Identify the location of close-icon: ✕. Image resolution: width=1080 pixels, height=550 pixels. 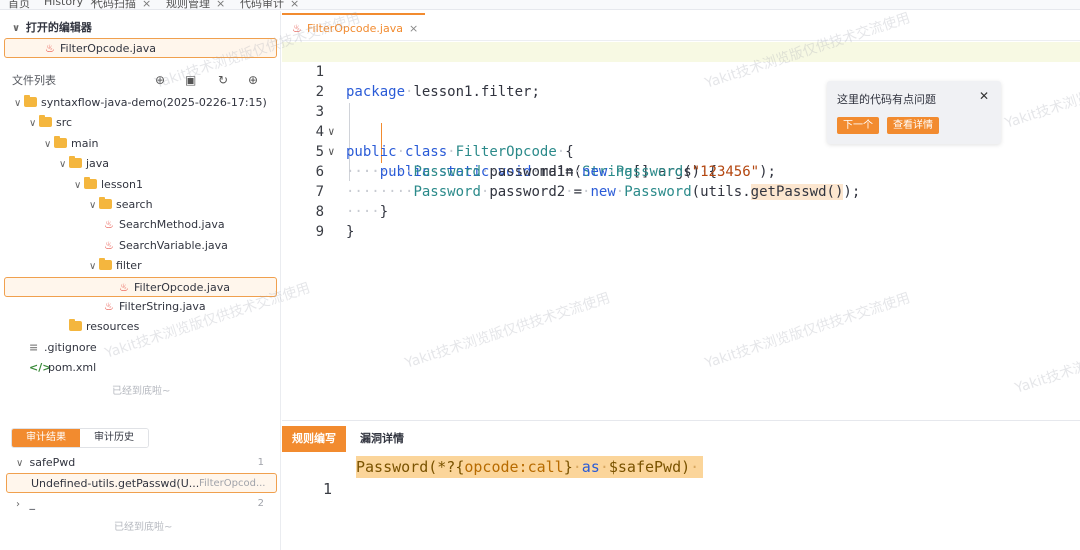
(984, 96).